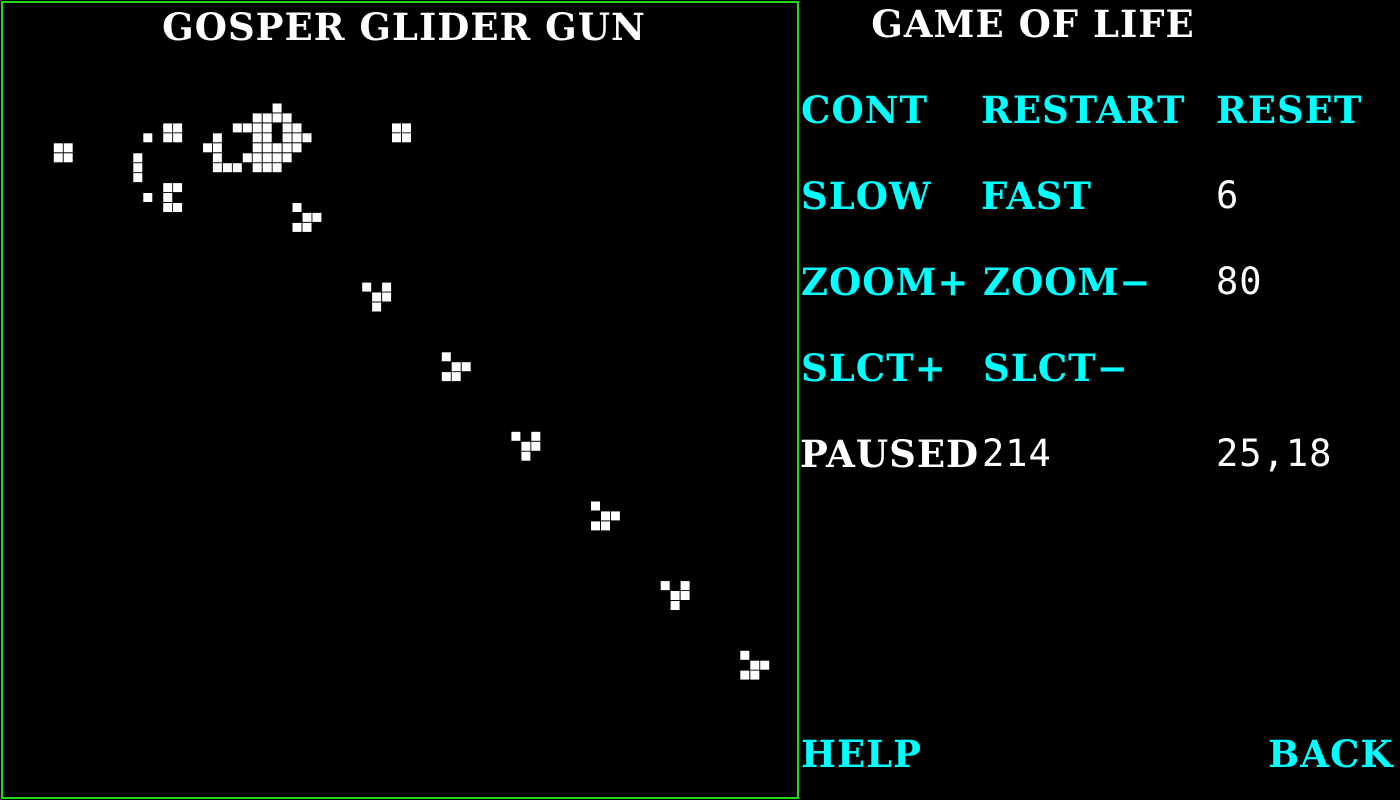 Image resolution: width=1400 pixels, height=800 pixels. Describe the element at coordinates (874, 368) in the screenshot. I see `select-next-button: SLCT+` at that location.